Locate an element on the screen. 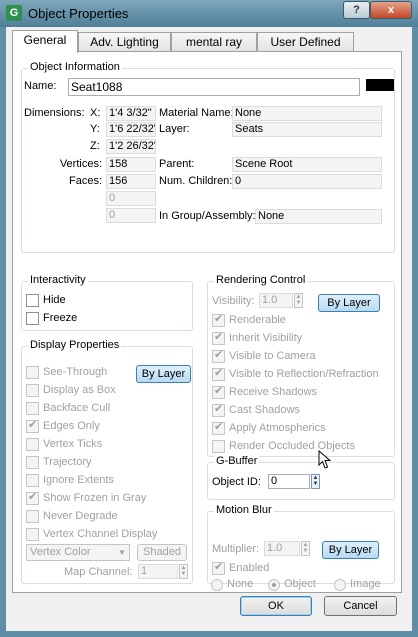  cancel-button: Cancel is located at coordinates (360, 606).